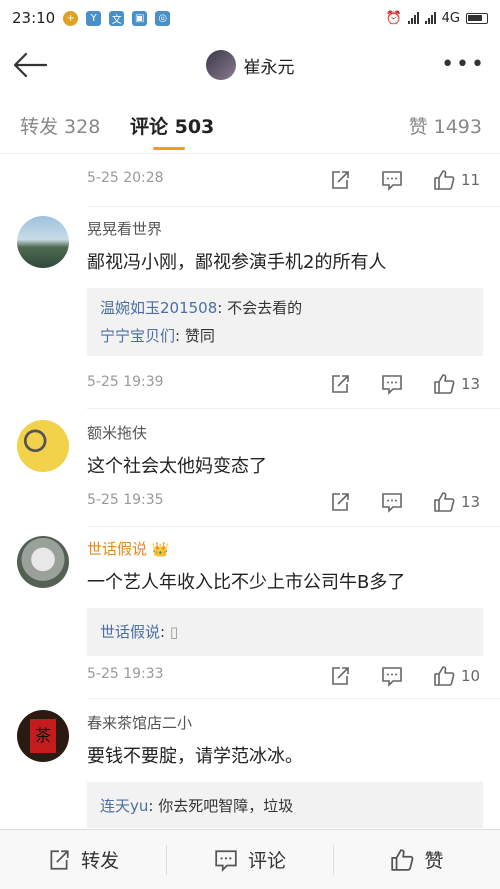 The width and height of the screenshot is (500, 889). What do you see at coordinates (163, 18) in the screenshot?
I see `hotspot-icon: ◎` at bounding box center [163, 18].